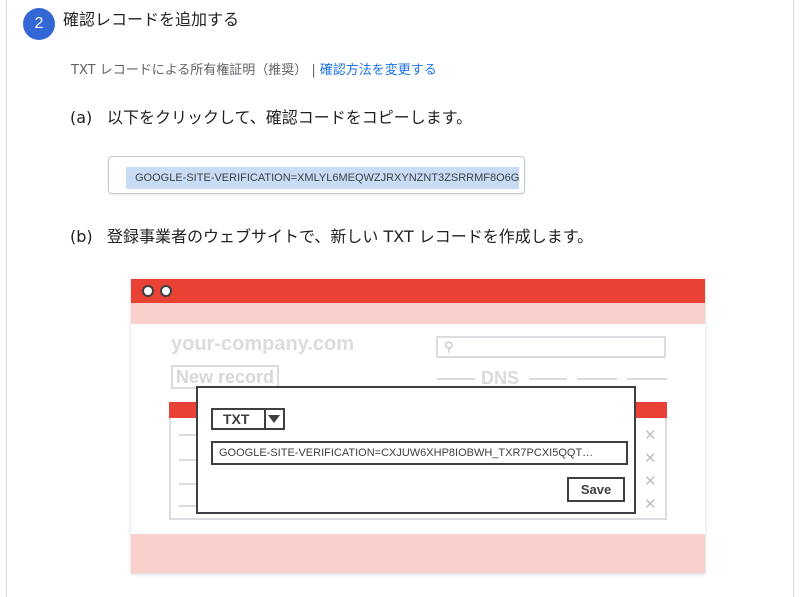 Image resolution: width=800 pixels, height=597 pixels. I want to click on change-method-link: 確認方法を変更する, so click(378, 70).